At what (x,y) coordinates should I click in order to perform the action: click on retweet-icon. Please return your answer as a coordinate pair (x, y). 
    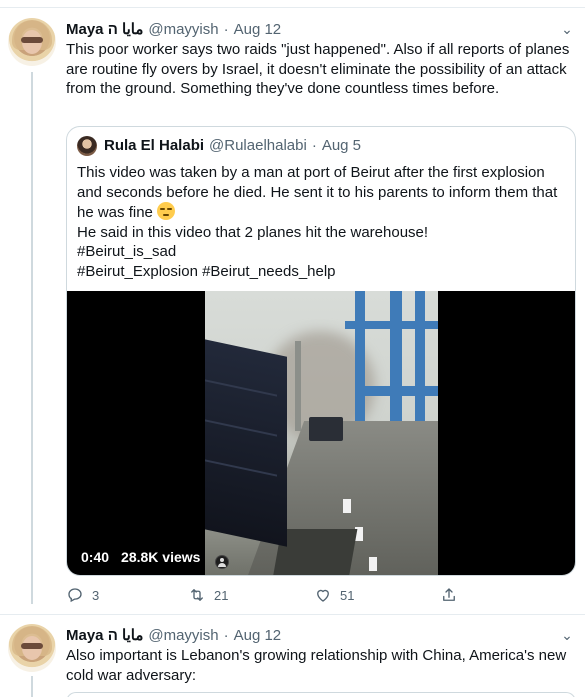
    Looking at the image, I should click on (197, 595).